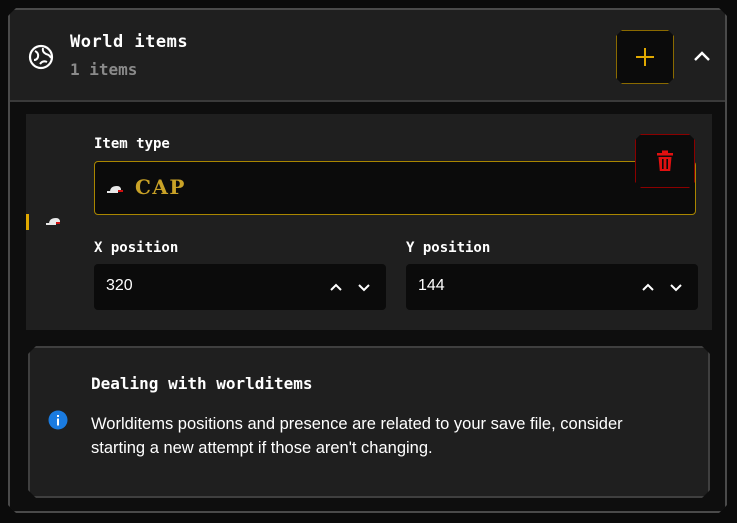 The width and height of the screenshot is (737, 523). I want to click on x-position-label: X position, so click(136, 248).